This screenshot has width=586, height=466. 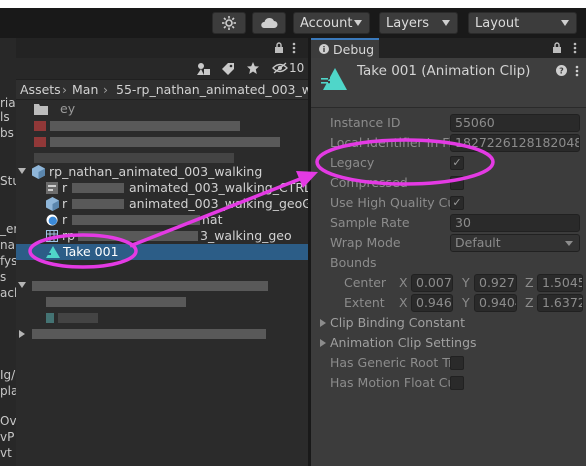 What do you see at coordinates (41, 109) in the screenshot?
I see `folder-icon` at bounding box center [41, 109].